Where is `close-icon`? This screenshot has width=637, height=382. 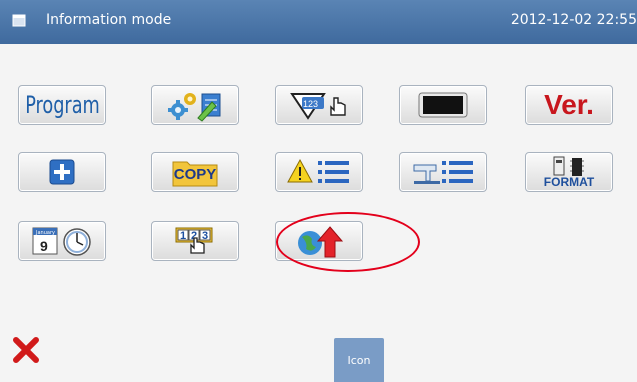 close-icon is located at coordinates (26, 350).